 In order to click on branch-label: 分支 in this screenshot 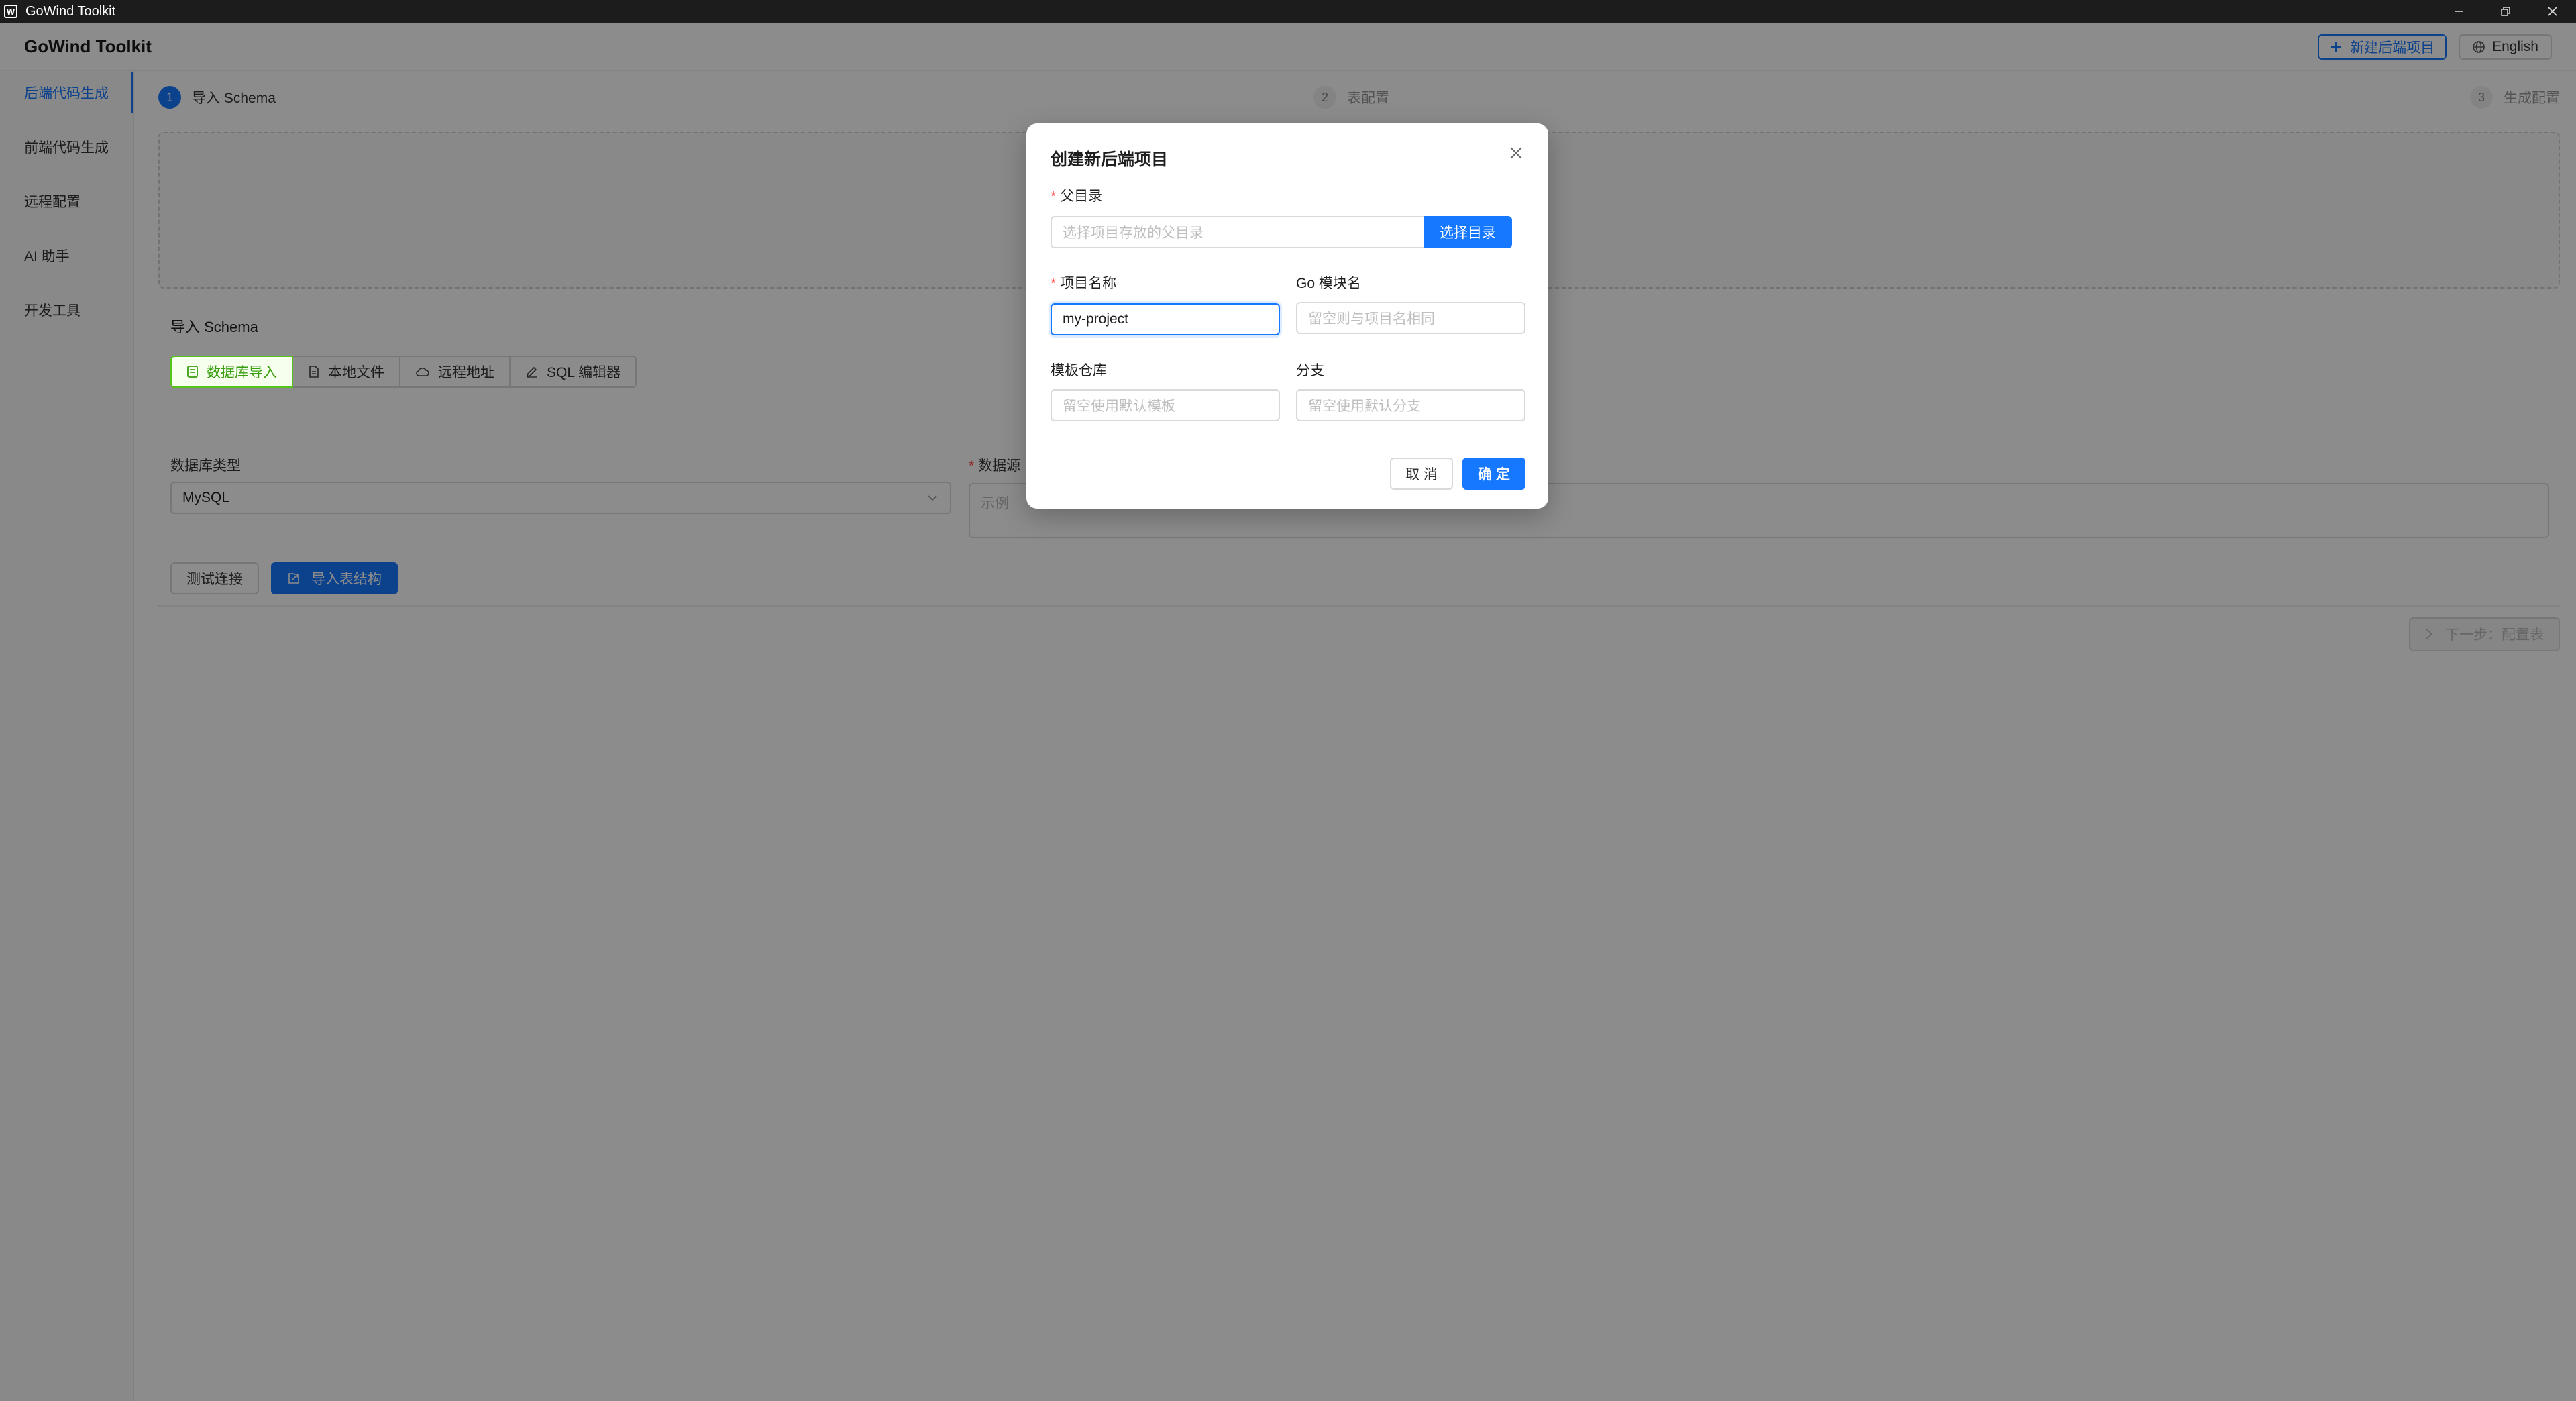, I will do `click(1310, 370)`.